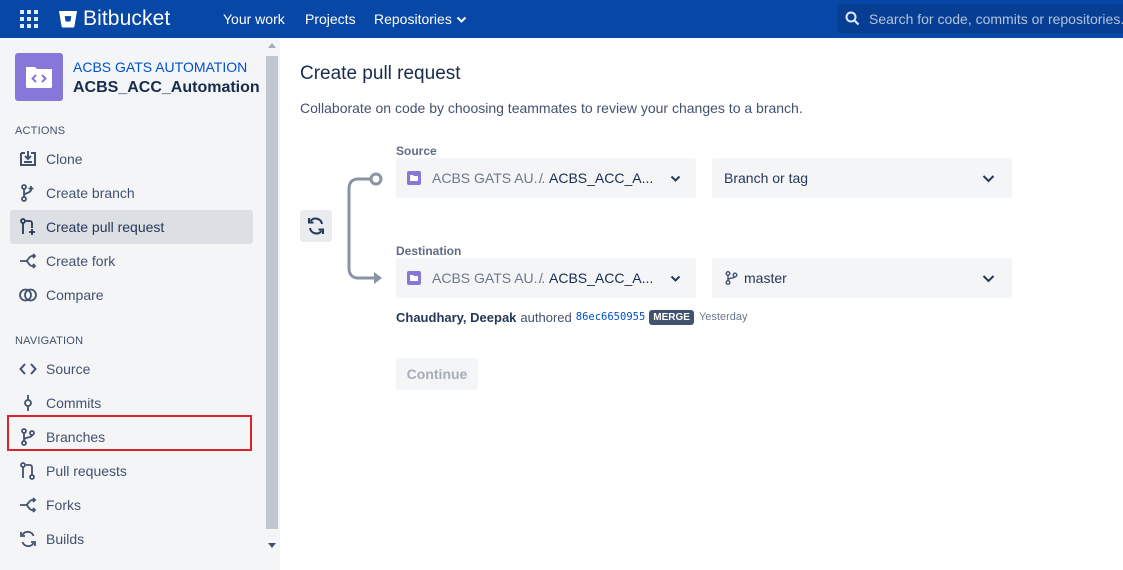 Image resolution: width=1123 pixels, height=570 pixels. Describe the element at coordinates (131, 437) in the screenshot. I see `sidebar-item-branches: Branches` at that location.